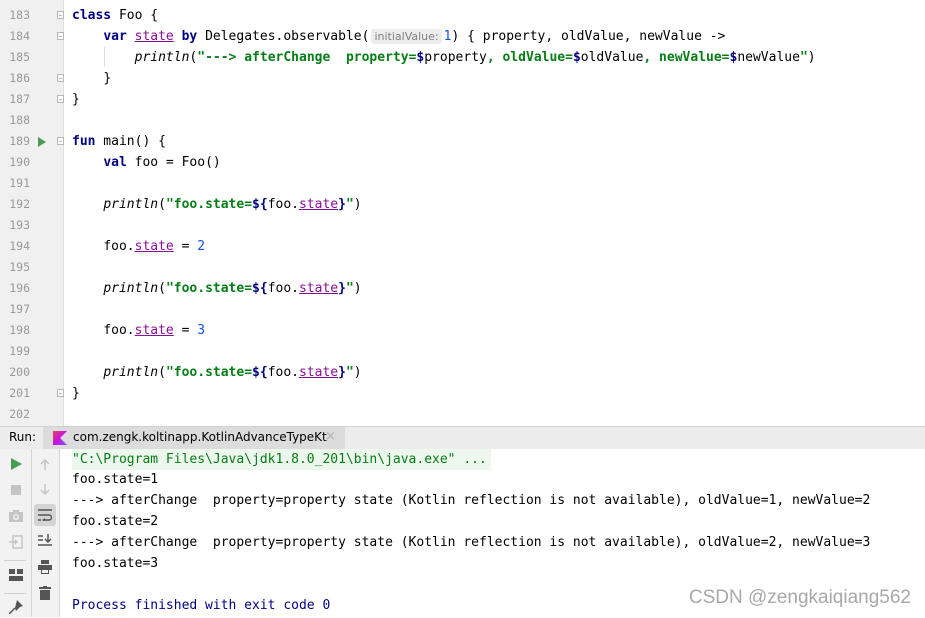 This screenshot has height=618, width=925. I want to click on code-line: 192 println("foo.state=${foo.state}"), so click(462, 204).